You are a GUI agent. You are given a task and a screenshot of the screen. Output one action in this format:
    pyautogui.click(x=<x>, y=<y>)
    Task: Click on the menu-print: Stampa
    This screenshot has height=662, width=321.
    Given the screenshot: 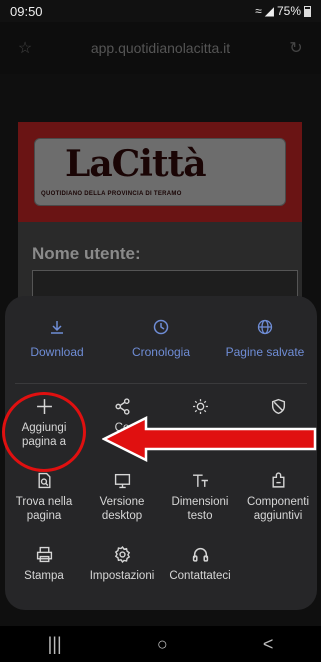 What is the action you would take?
    pyautogui.click(x=44, y=573)
    